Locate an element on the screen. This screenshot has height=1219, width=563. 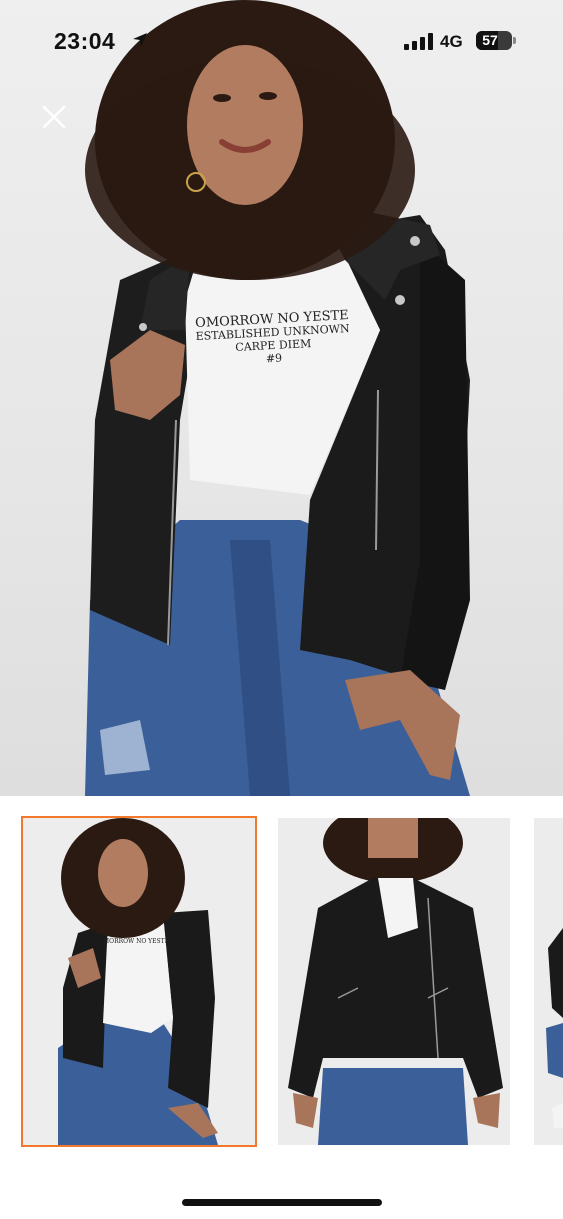
status-bar: 23:04 4G 57 is located at coordinates (281, 40).